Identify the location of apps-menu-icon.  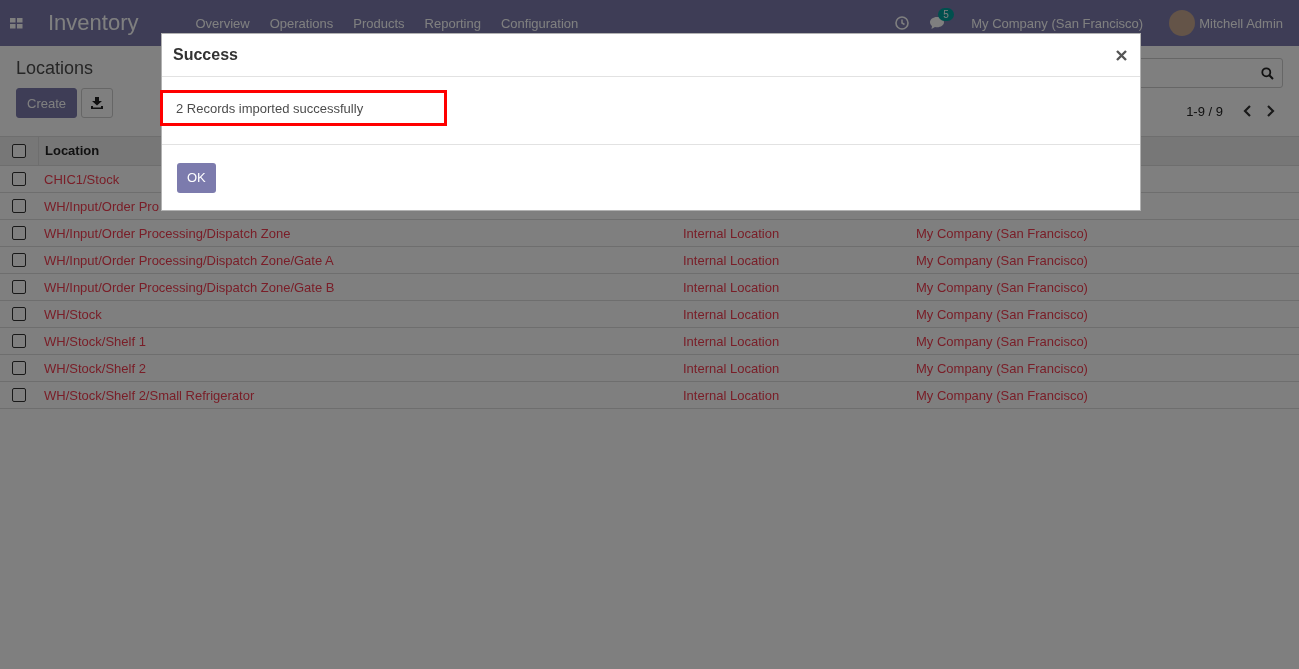
(16, 23).